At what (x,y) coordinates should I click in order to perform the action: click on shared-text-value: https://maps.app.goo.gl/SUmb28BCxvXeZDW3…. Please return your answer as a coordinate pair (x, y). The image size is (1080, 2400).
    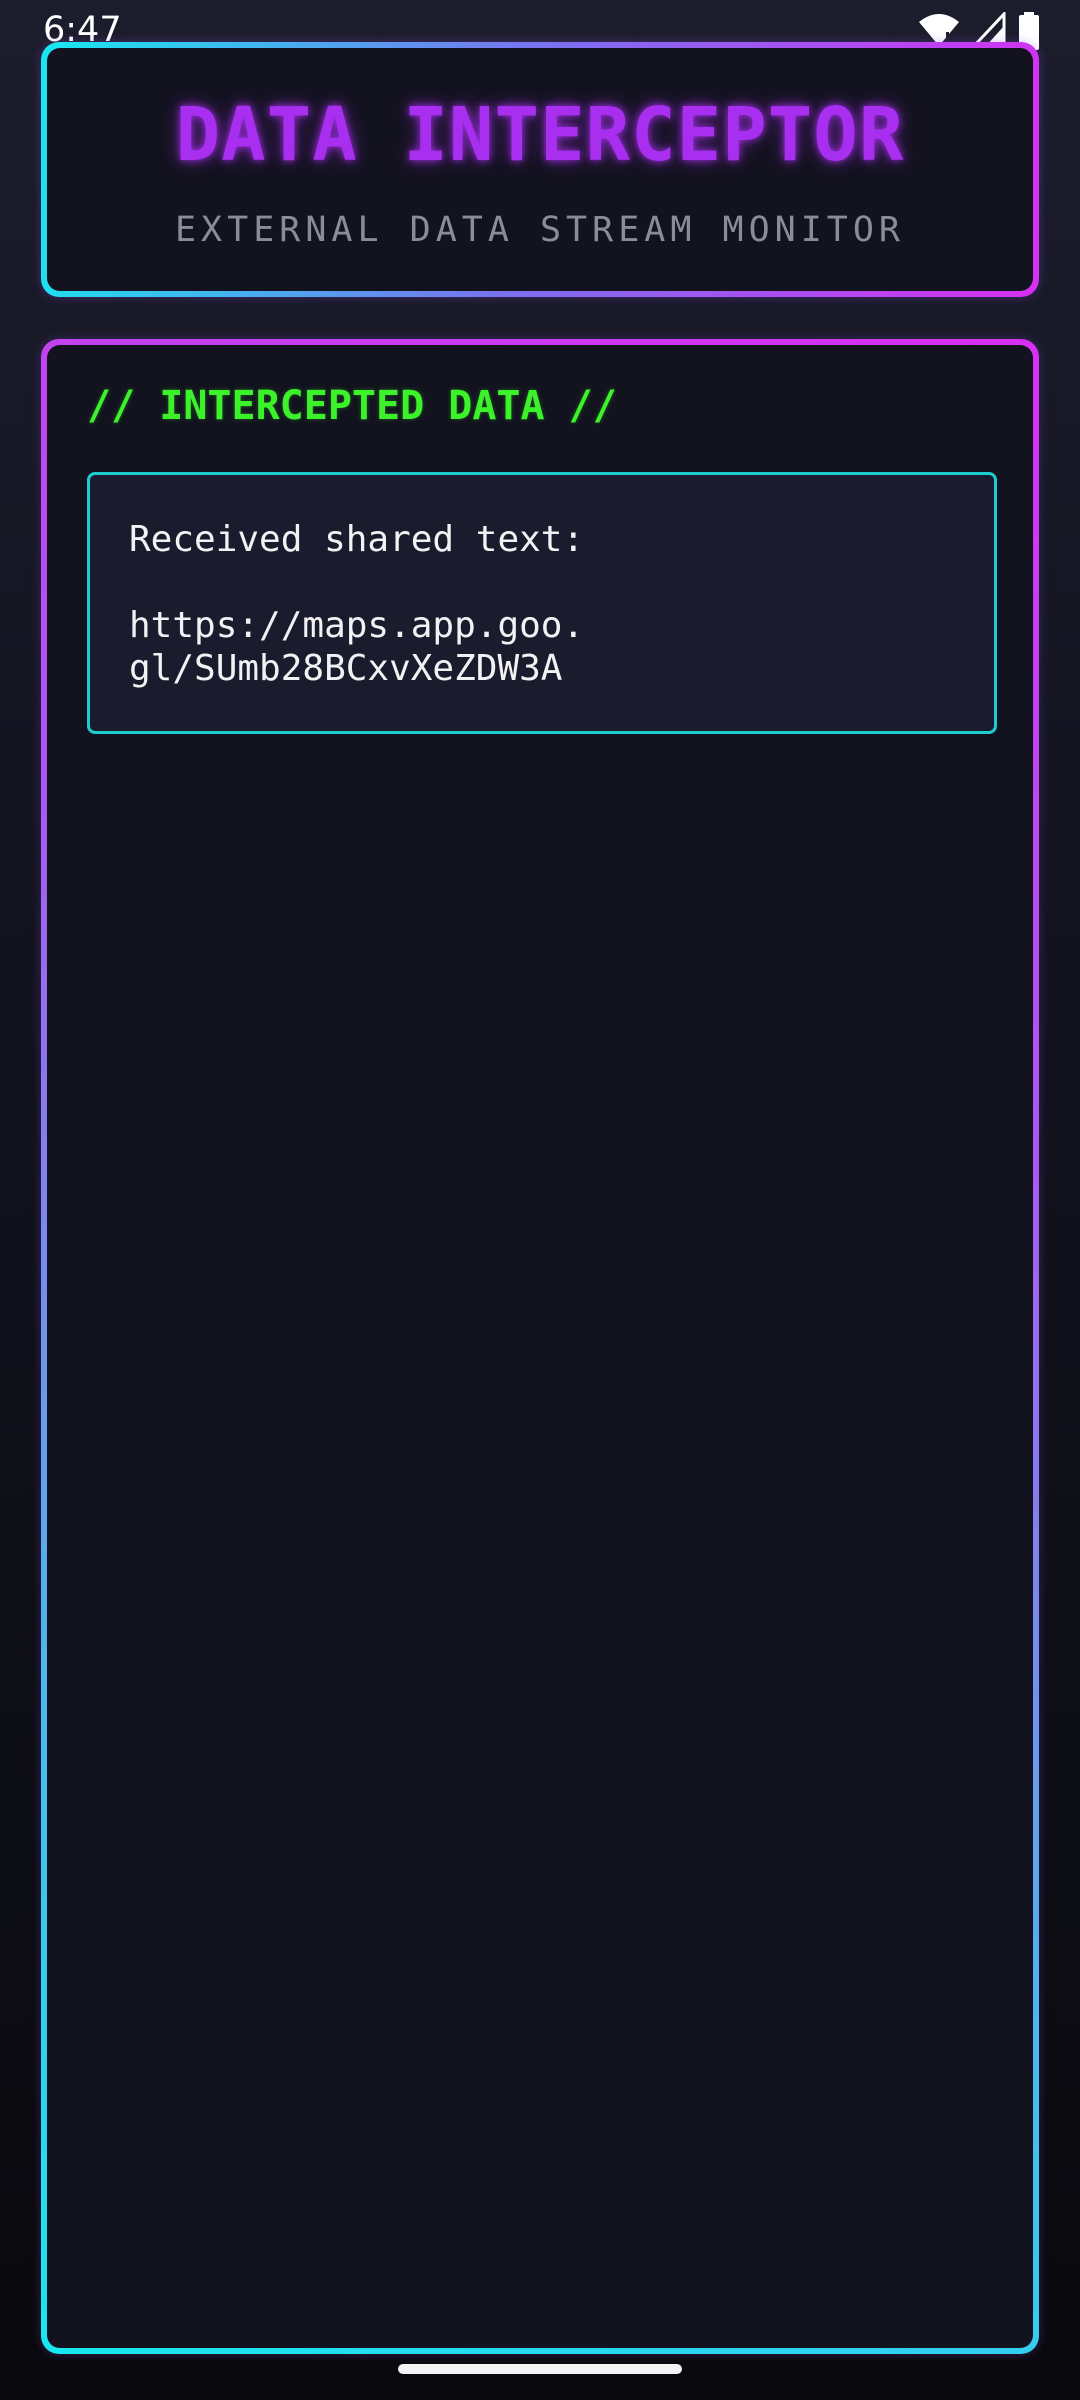
    Looking at the image, I should click on (364, 647).